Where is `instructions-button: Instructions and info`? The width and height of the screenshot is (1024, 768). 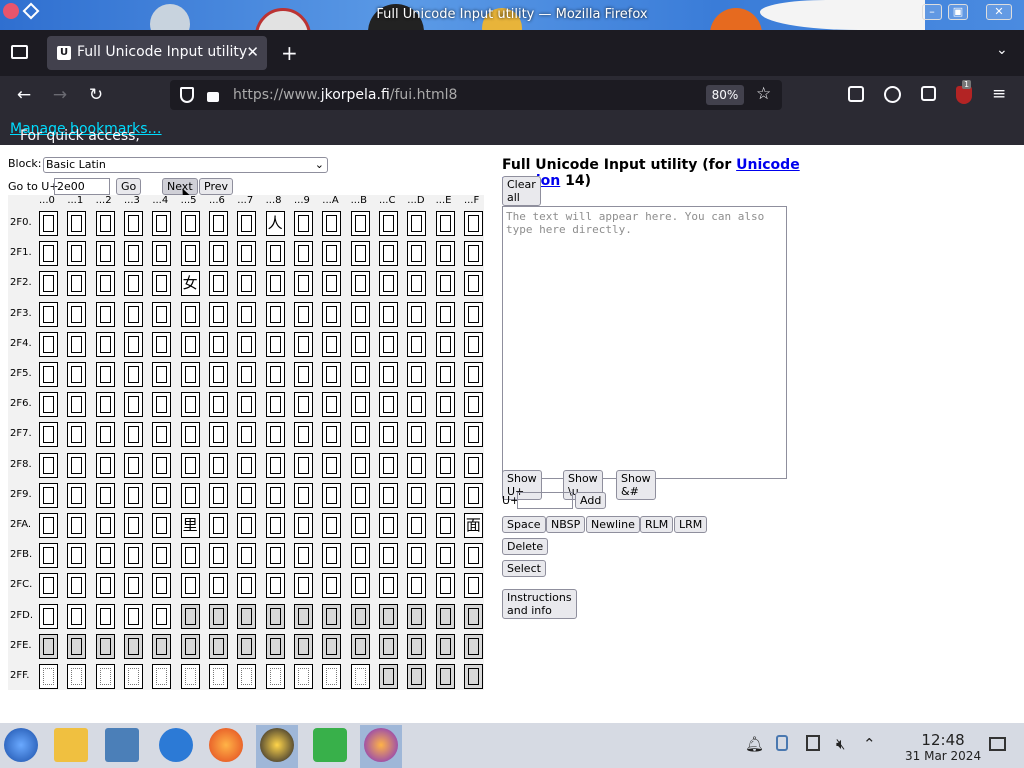
instructions-button: Instructions and info is located at coordinates (539, 604).